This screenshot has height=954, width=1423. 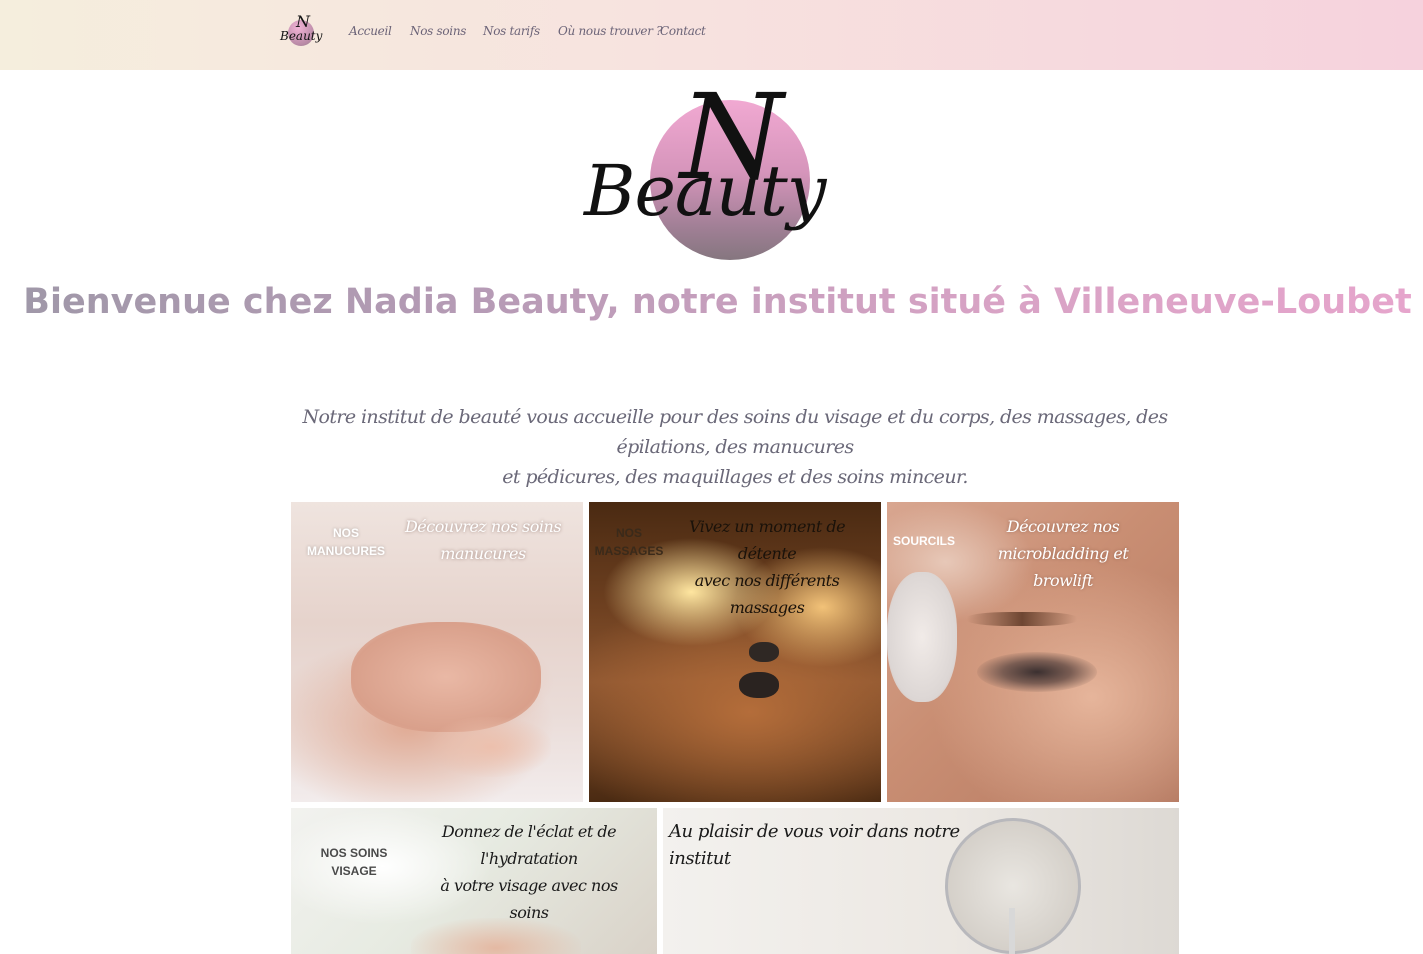 I want to click on eyebrow-shape, so click(x=1022, y=619).